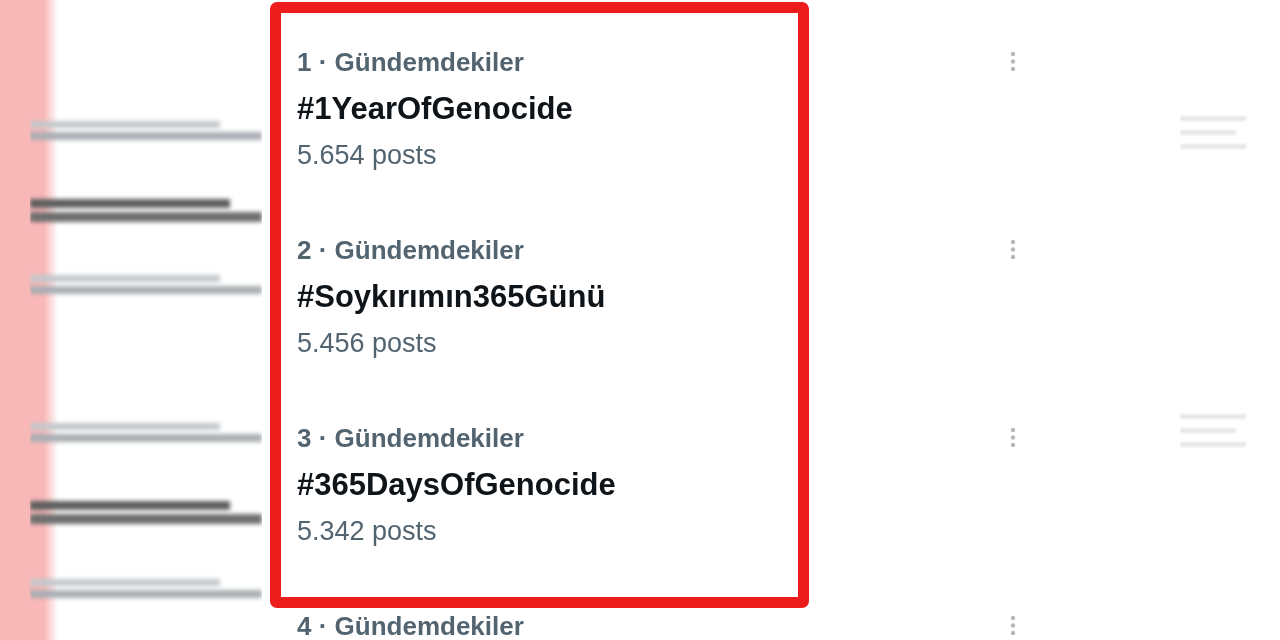 The image size is (1280, 640). Describe the element at coordinates (367, 155) in the screenshot. I see `post-count: 5.654 posts` at that location.